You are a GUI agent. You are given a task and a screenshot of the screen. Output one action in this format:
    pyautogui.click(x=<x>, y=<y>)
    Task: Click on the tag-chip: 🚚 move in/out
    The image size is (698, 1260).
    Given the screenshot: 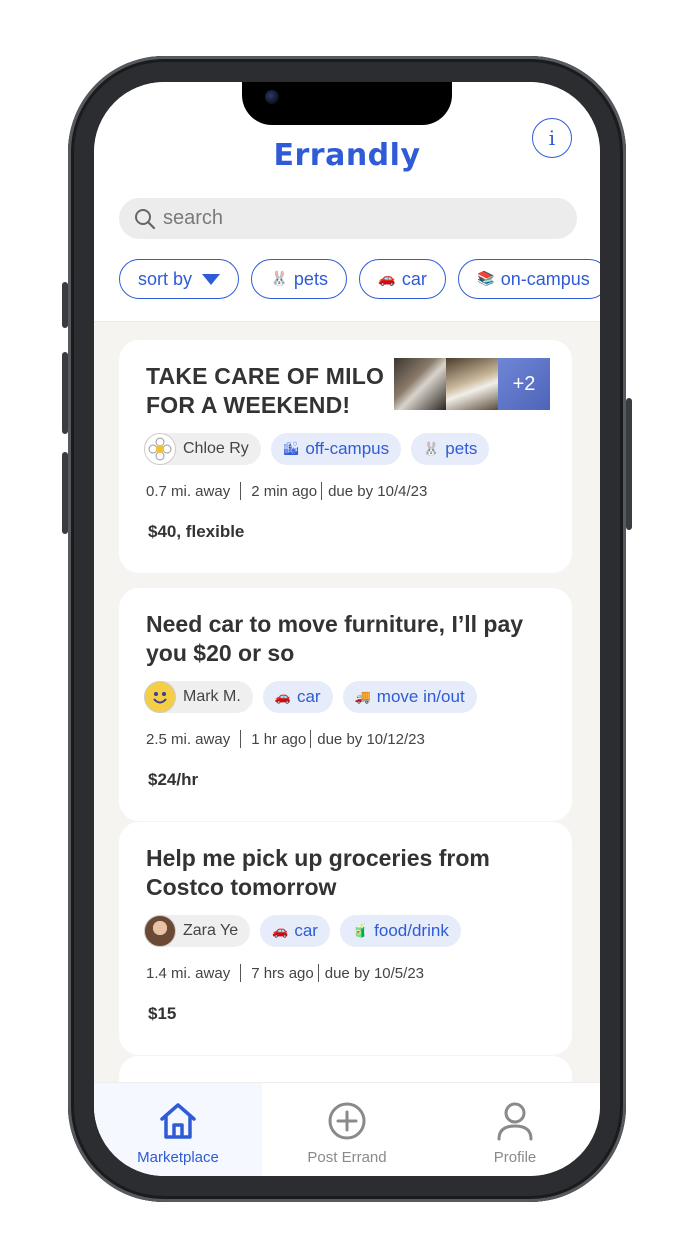 What is the action you would take?
    pyautogui.click(x=409, y=697)
    